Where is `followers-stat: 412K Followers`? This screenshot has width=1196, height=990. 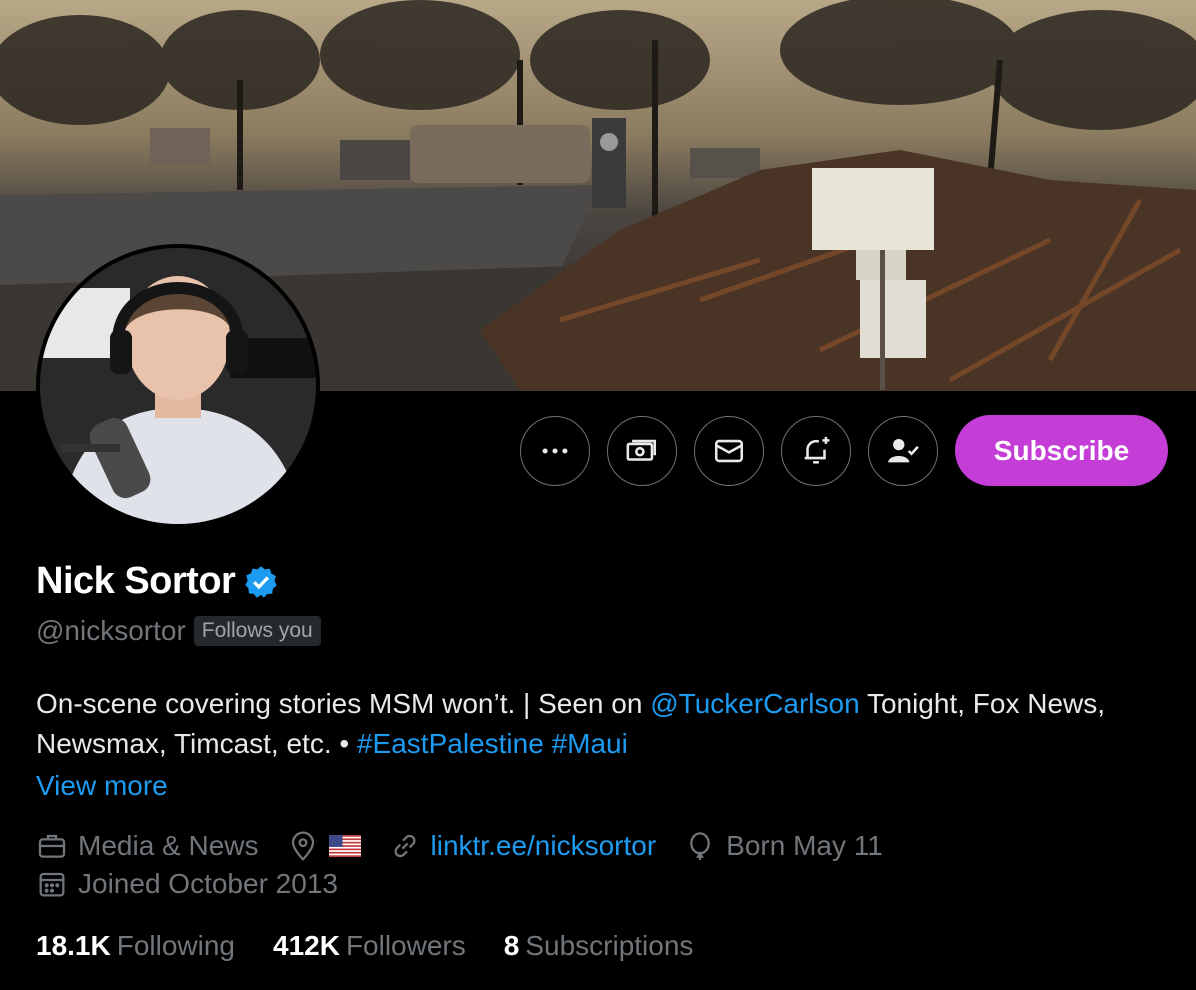 followers-stat: 412K Followers is located at coordinates (369, 946).